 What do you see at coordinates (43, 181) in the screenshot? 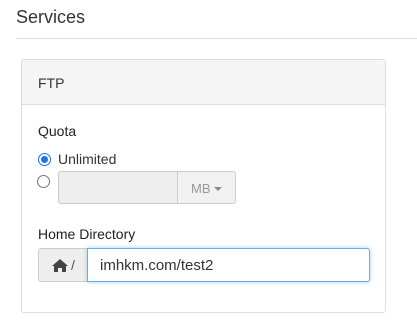
I see `quota-custom-radio` at bounding box center [43, 181].